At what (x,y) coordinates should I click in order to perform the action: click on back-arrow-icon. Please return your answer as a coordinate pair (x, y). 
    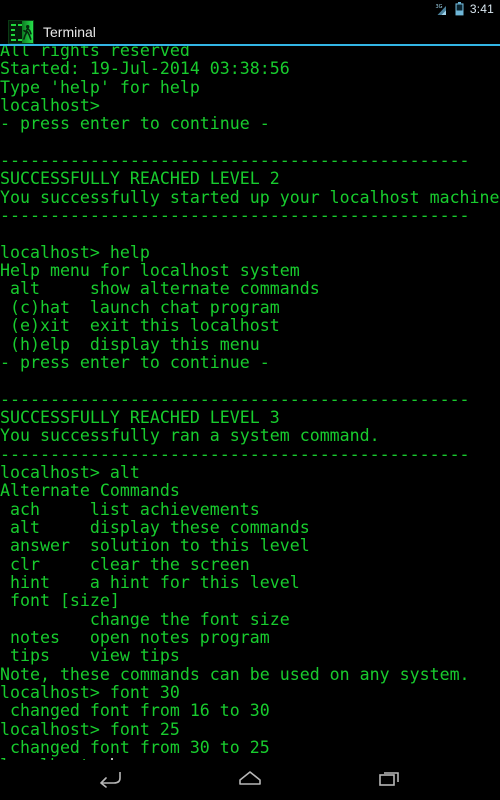
    Looking at the image, I should click on (110, 780).